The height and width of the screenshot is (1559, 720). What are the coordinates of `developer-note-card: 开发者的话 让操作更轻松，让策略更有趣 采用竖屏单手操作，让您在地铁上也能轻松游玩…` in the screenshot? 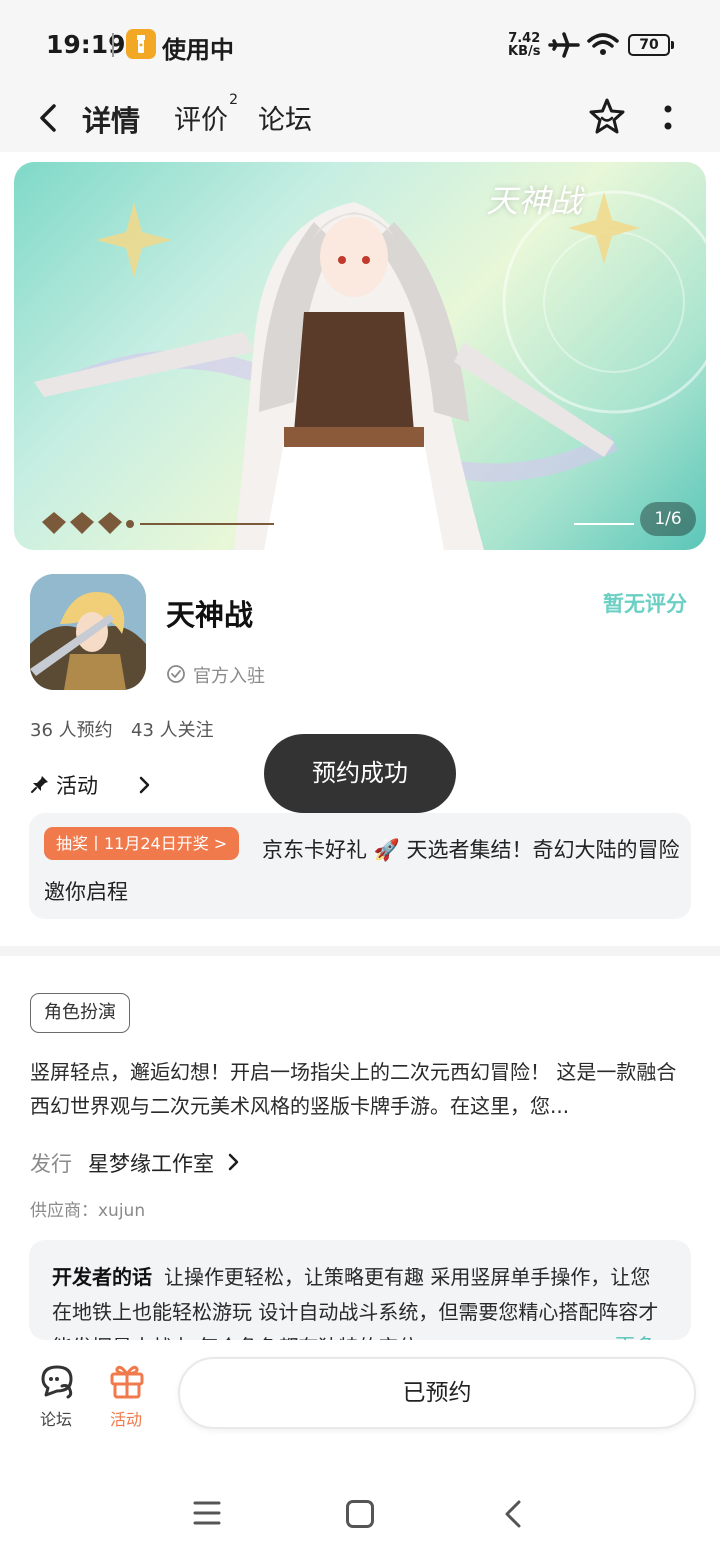 It's located at (360, 1290).